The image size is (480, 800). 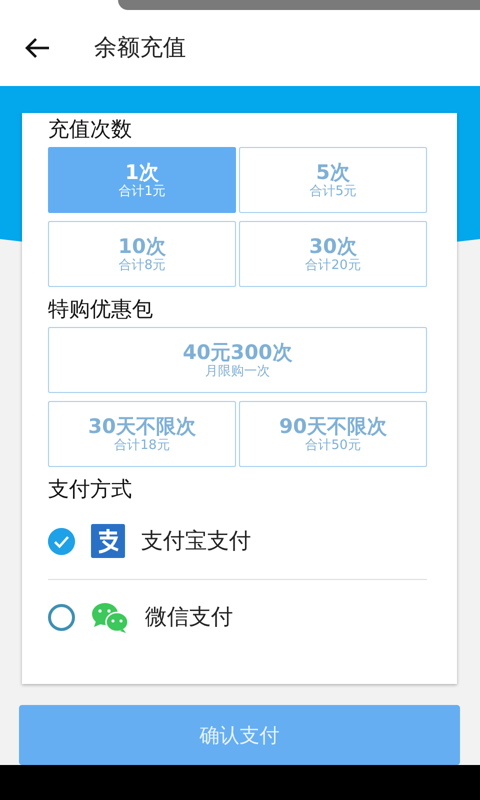 I want to click on option-button: 30次 合计20元, so click(x=333, y=254).